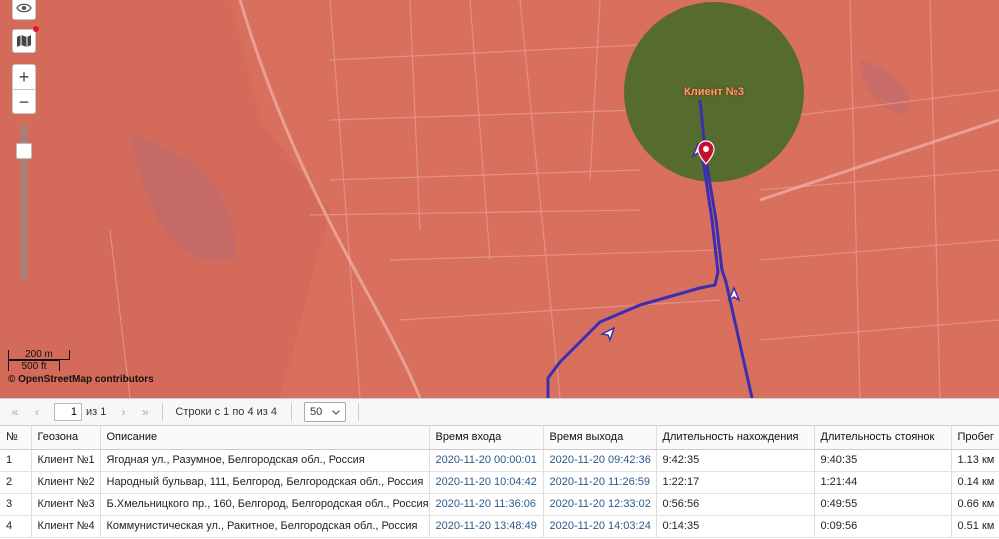 The width and height of the screenshot is (999, 539). Describe the element at coordinates (486, 482) in the screenshot. I see `cell-entry-time-link: 2020-11-20 10:04:42` at that location.